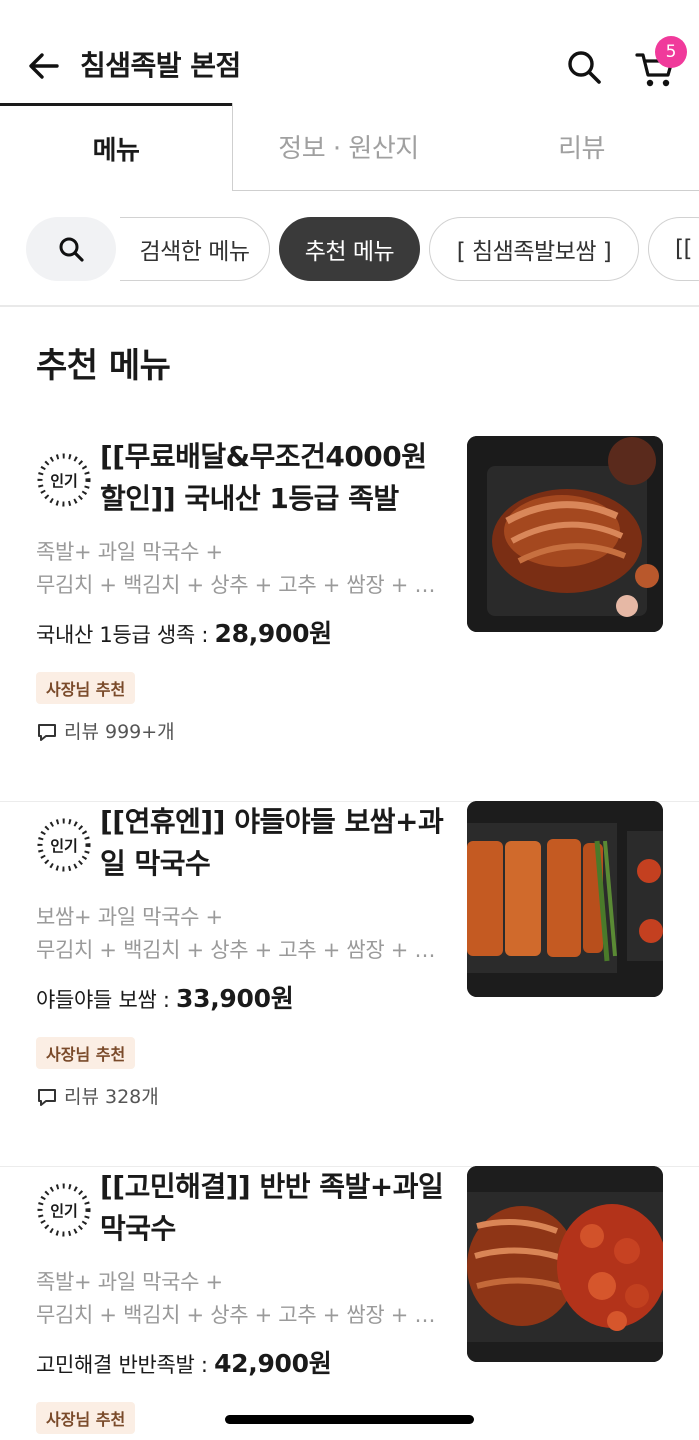 This screenshot has height=1440, width=699. I want to click on menu-item-name: [[연휴엔]] 야들야들 보쌈+과일 막국수, so click(272, 842).